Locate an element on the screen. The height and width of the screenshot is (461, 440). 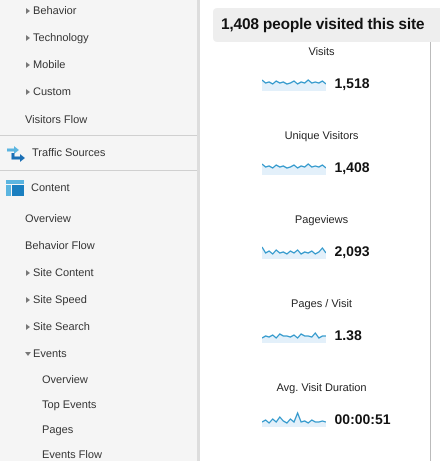
metric-value: 00:00:51 is located at coordinates (362, 418).